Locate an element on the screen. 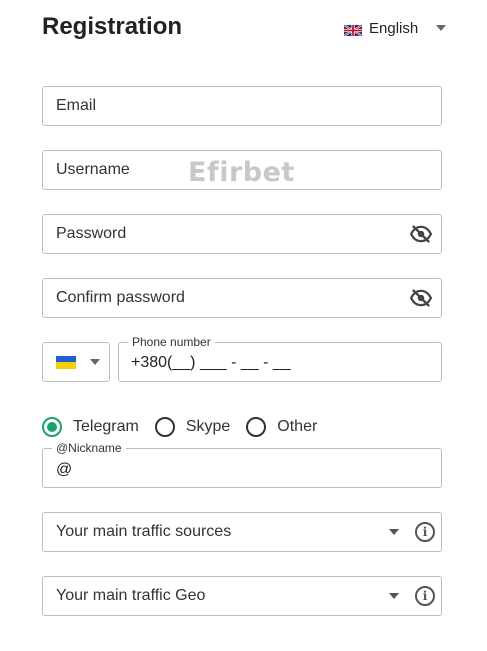 Image resolution: width=487 pixels, height=651 pixels. language-selector: English is located at coordinates (395, 28).